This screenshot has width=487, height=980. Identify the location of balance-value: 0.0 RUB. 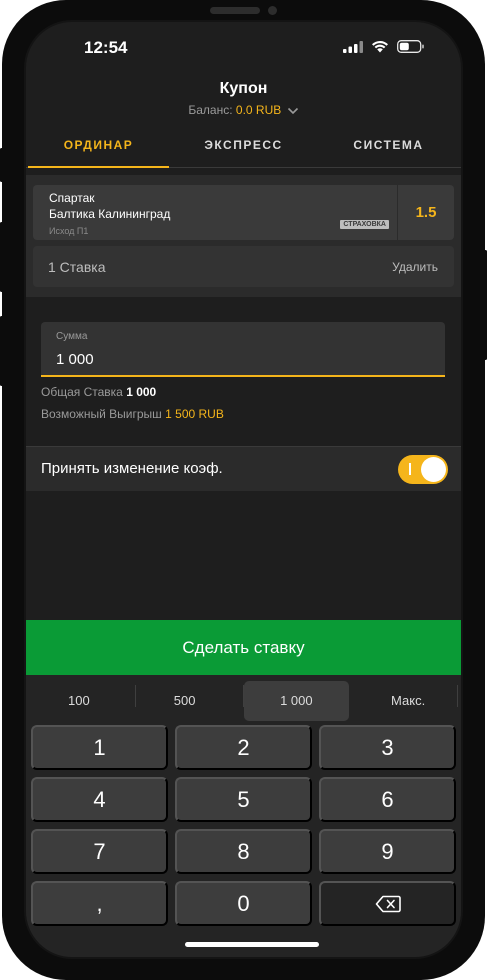
(258, 110).